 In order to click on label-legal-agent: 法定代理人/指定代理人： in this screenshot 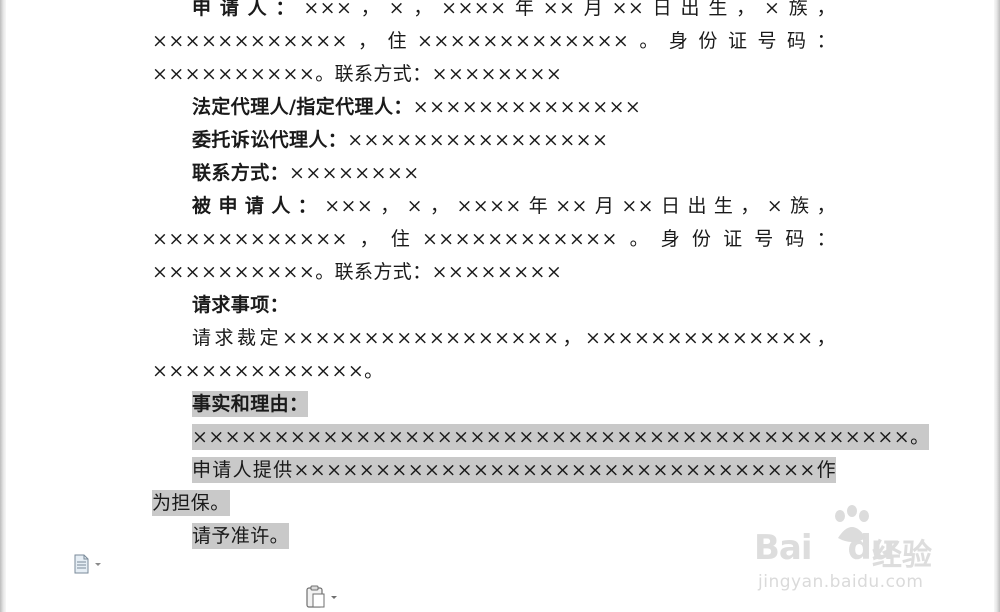, I will do `click(302, 107)`.